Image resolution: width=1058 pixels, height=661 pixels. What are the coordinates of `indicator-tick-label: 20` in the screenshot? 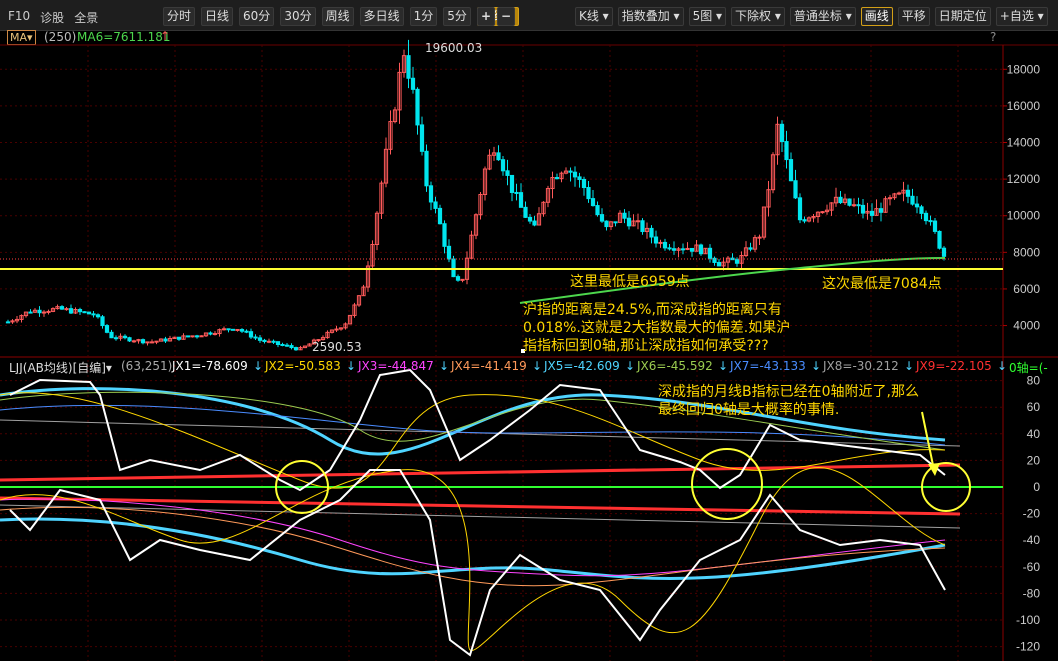 It's located at (1034, 460).